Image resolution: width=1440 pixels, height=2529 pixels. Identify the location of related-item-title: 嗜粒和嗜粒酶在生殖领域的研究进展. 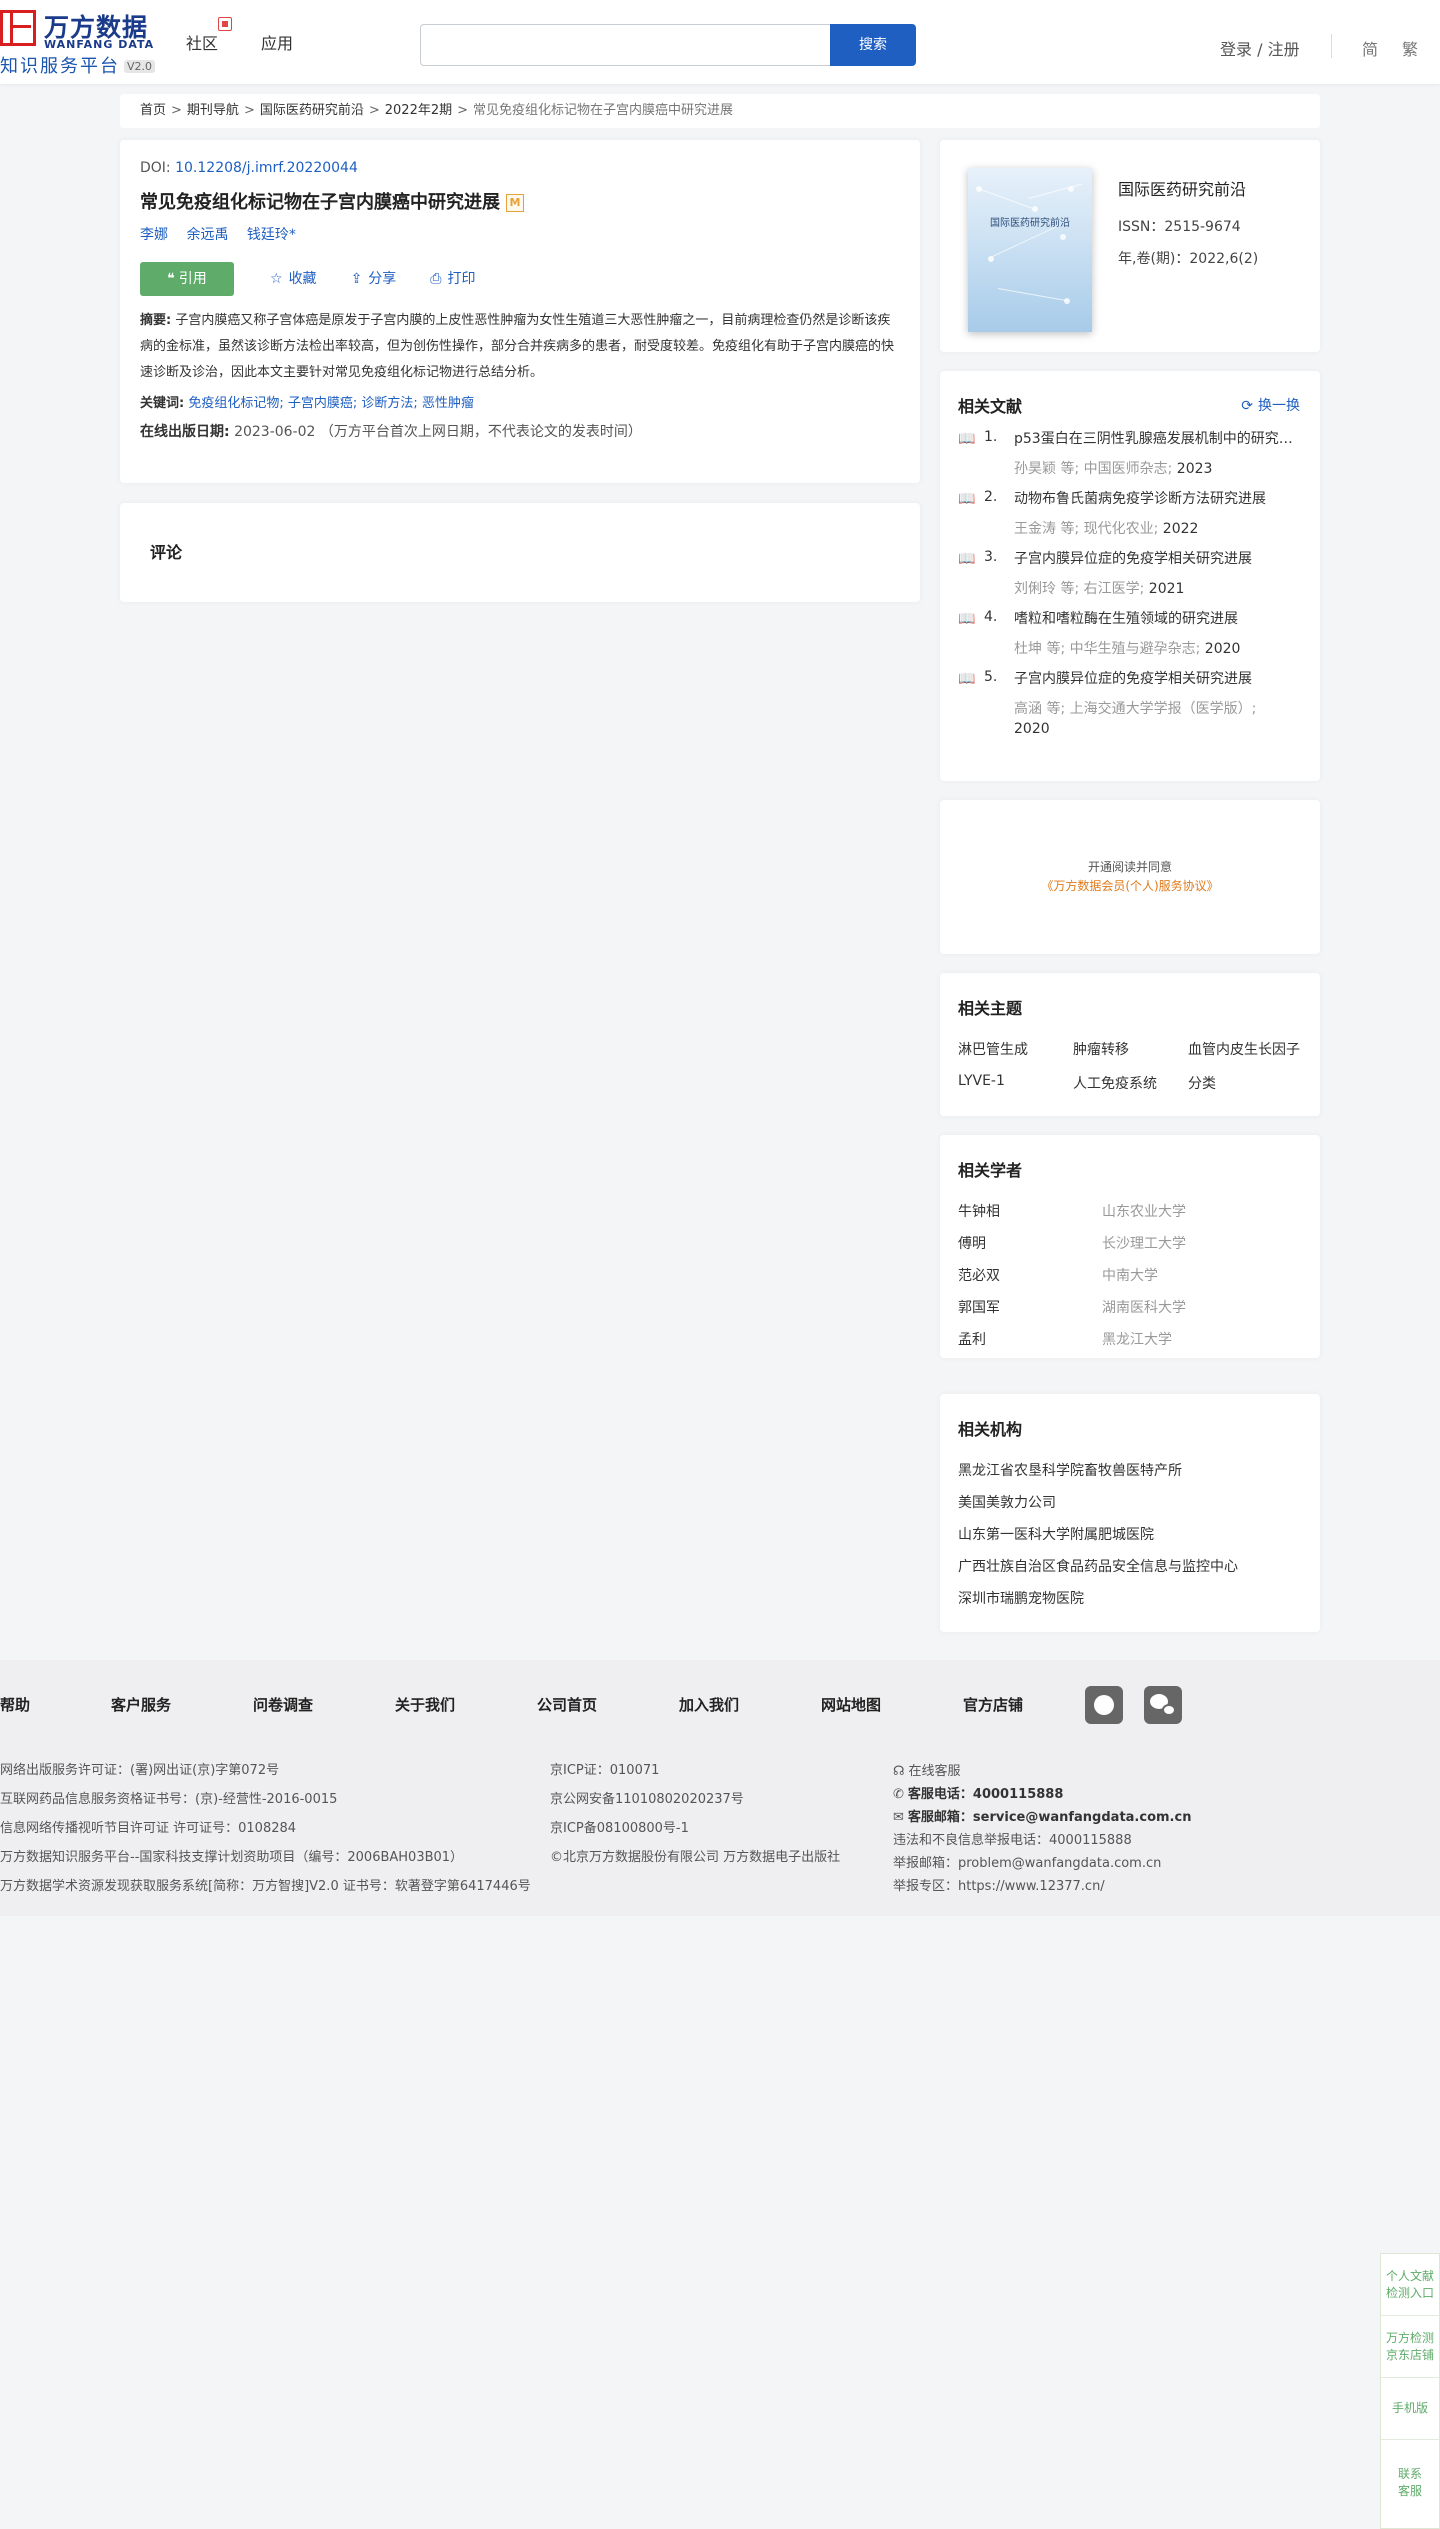
(1158, 619).